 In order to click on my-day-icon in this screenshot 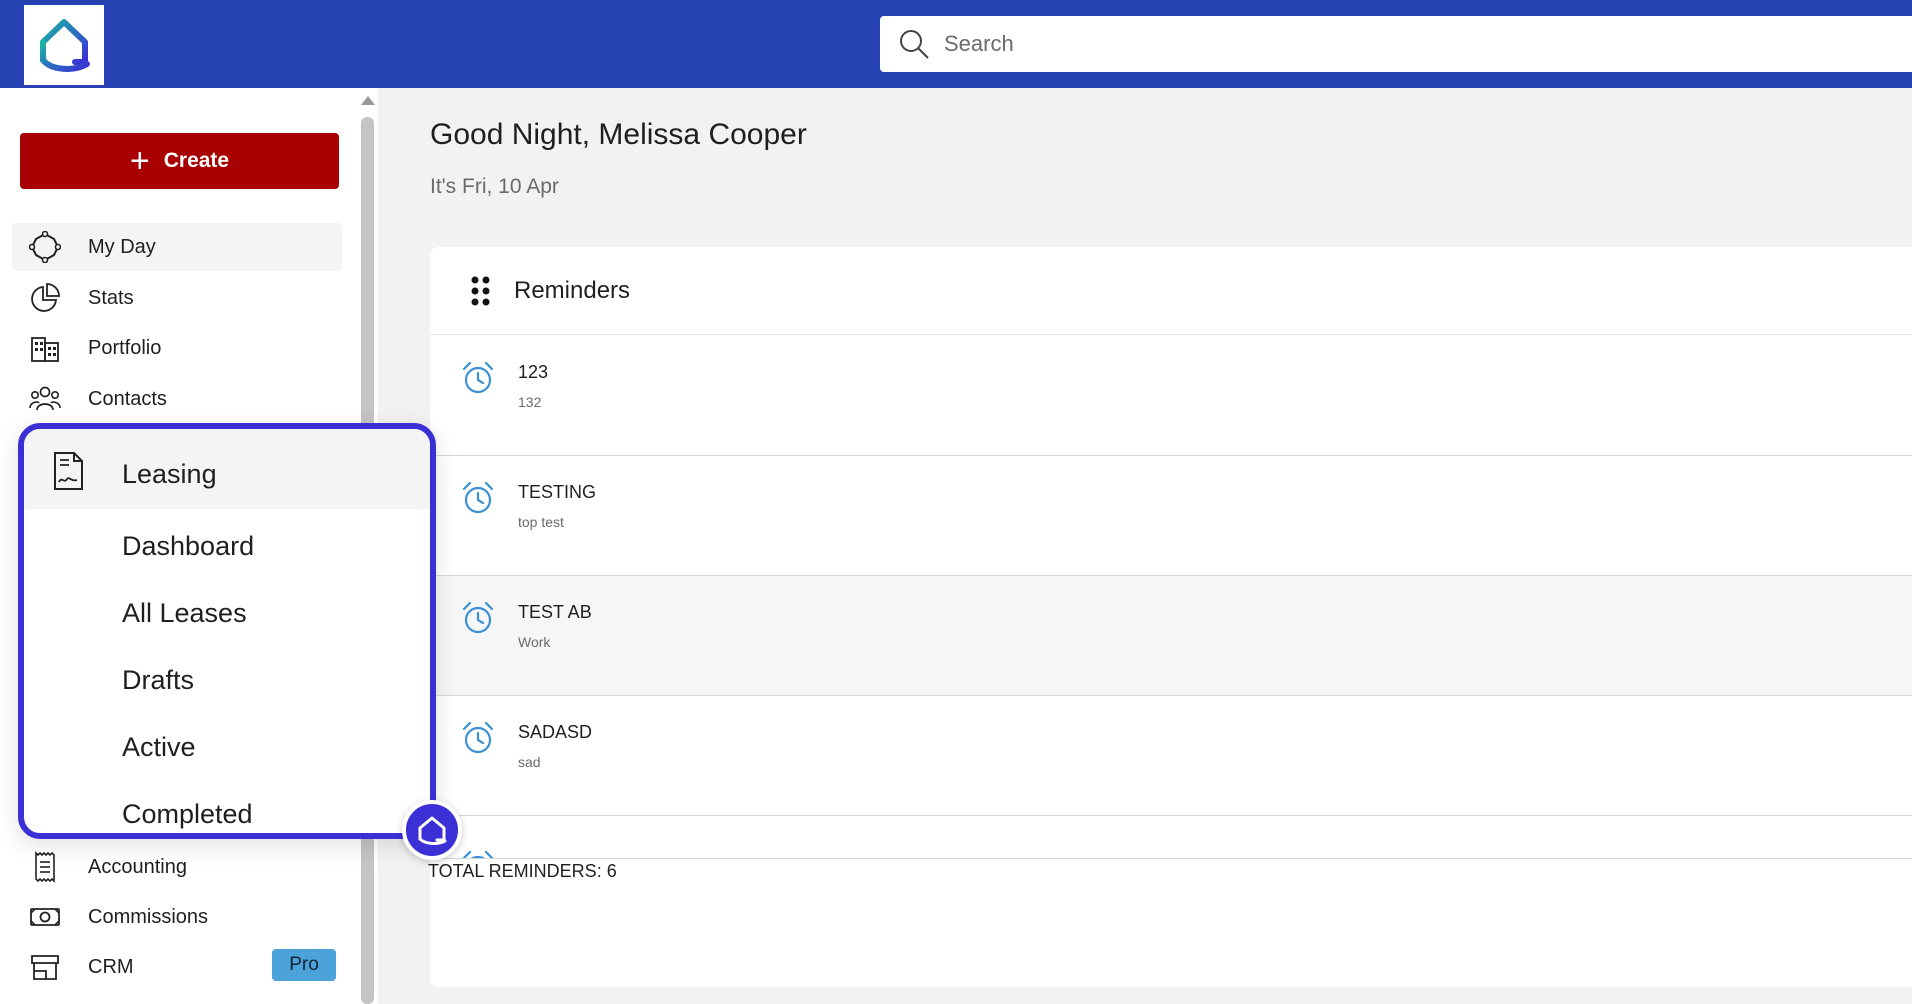, I will do `click(45, 247)`.